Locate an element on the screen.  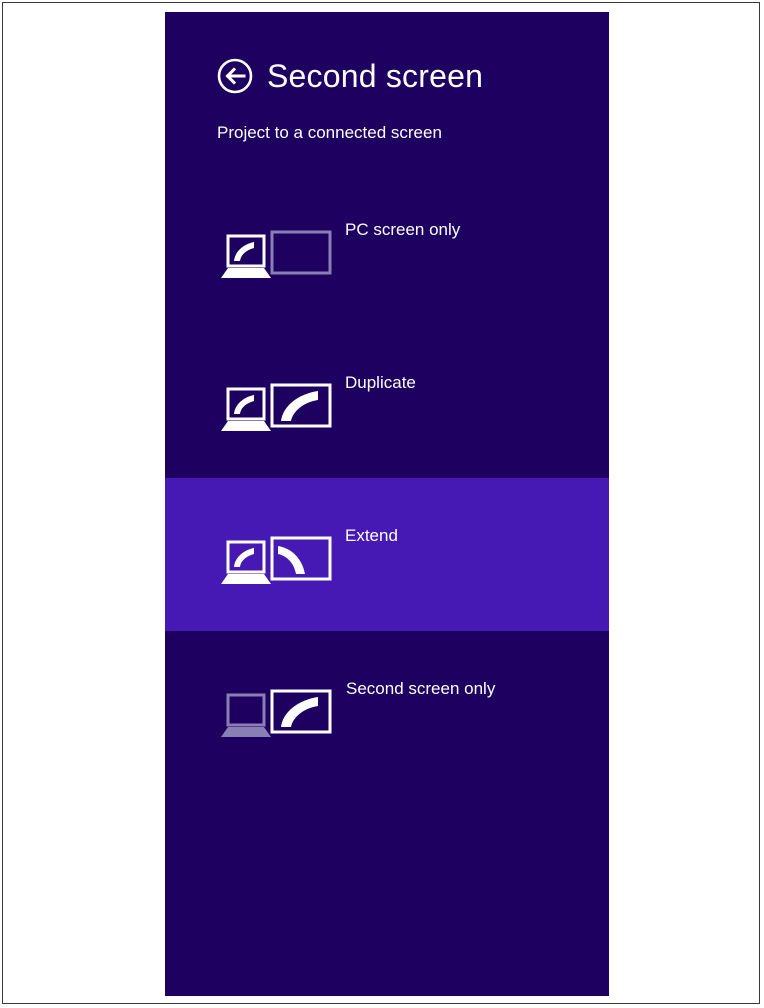
option-label: Extend is located at coordinates (371, 535).